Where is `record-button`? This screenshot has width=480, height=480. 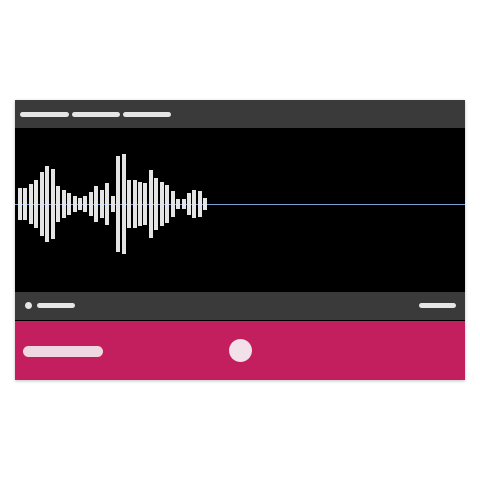 record-button is located at coordinates (240, 350).